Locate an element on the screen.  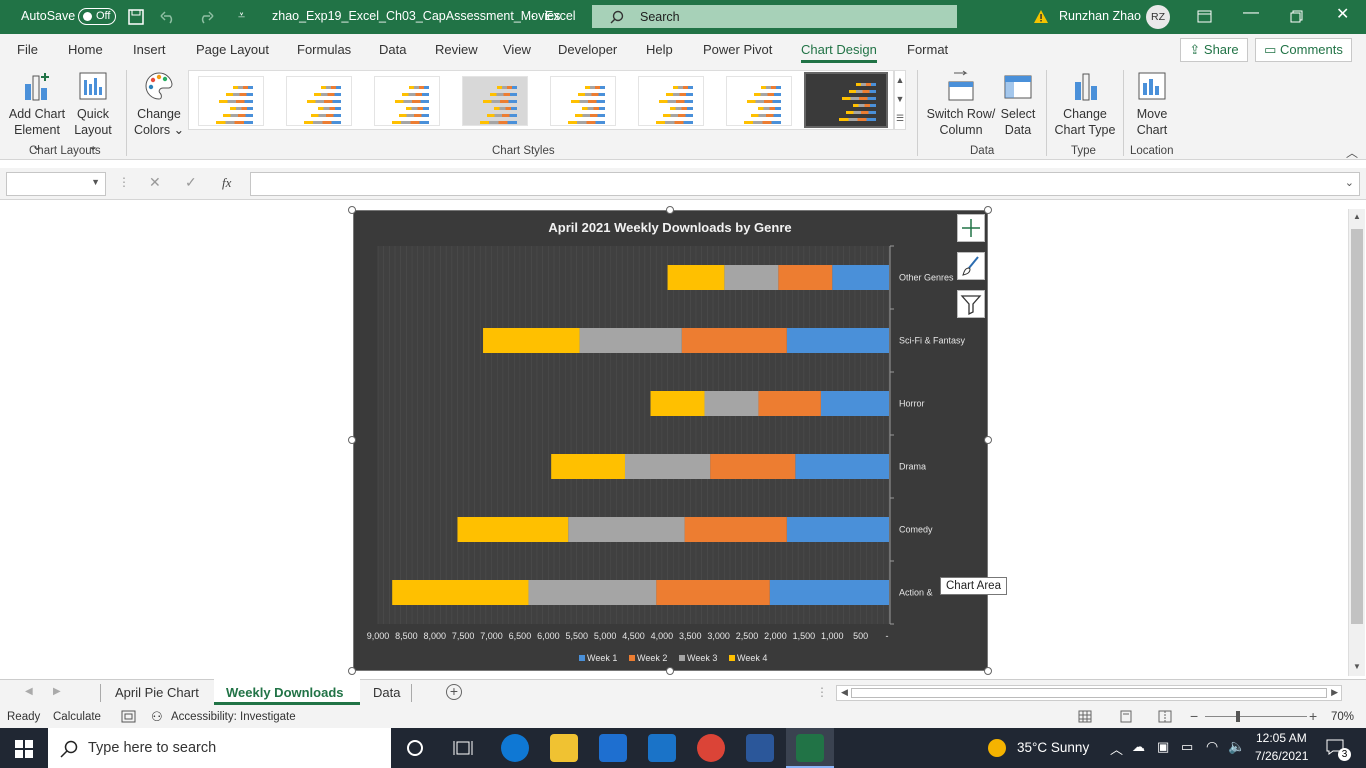
cortana-icon is located at coordinates (415, 748).